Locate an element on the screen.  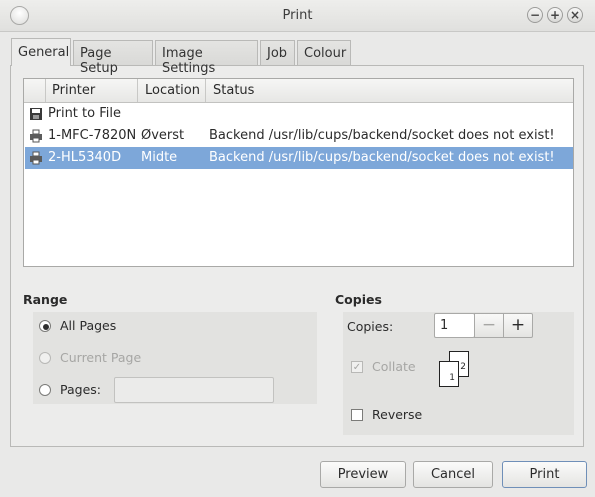
tab-image-settings: Image Settings is located at coordinates (206, 58).